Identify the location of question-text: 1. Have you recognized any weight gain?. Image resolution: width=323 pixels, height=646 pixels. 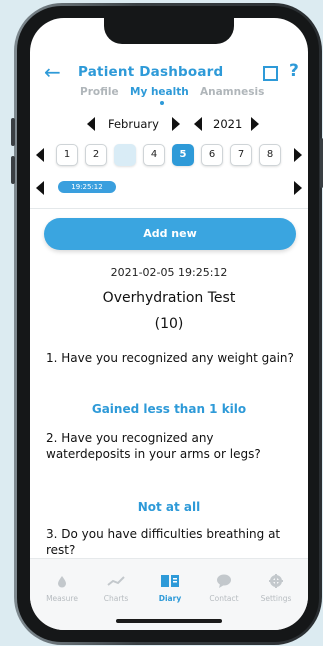
(170, 358).